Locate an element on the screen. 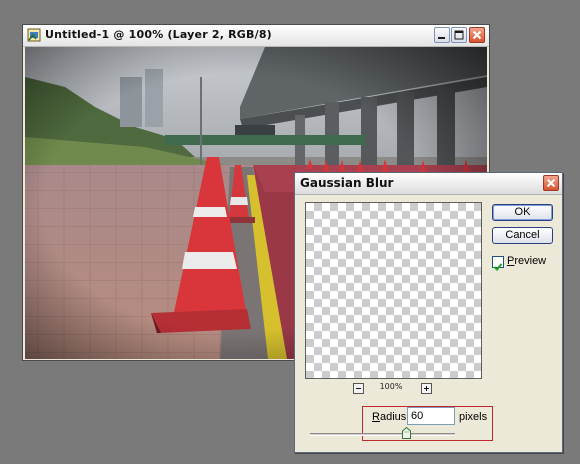 Image resolution: width=580 pixels, height=464 pixels. close-button is located at coordinates (477, 35).